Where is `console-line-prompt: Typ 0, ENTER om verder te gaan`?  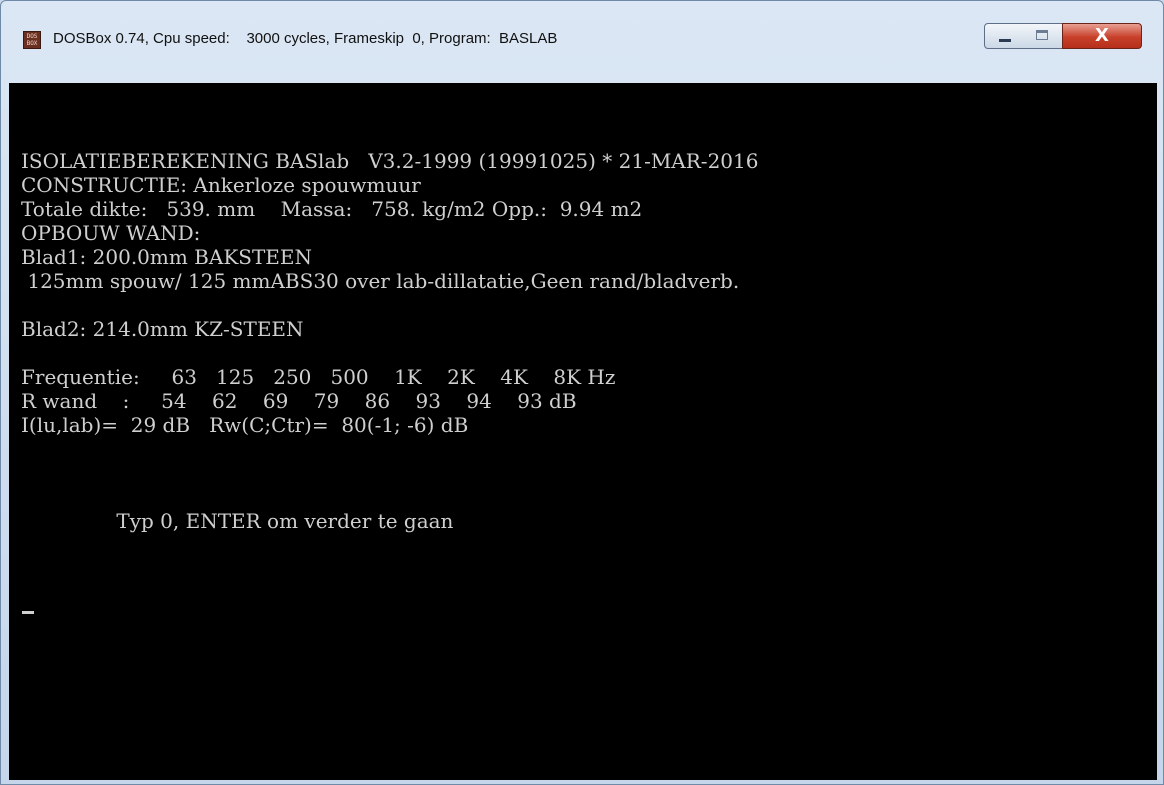
console-line-prompt: Typ 0, ENTER om verder te gaan is located at coordinates (237, 521).